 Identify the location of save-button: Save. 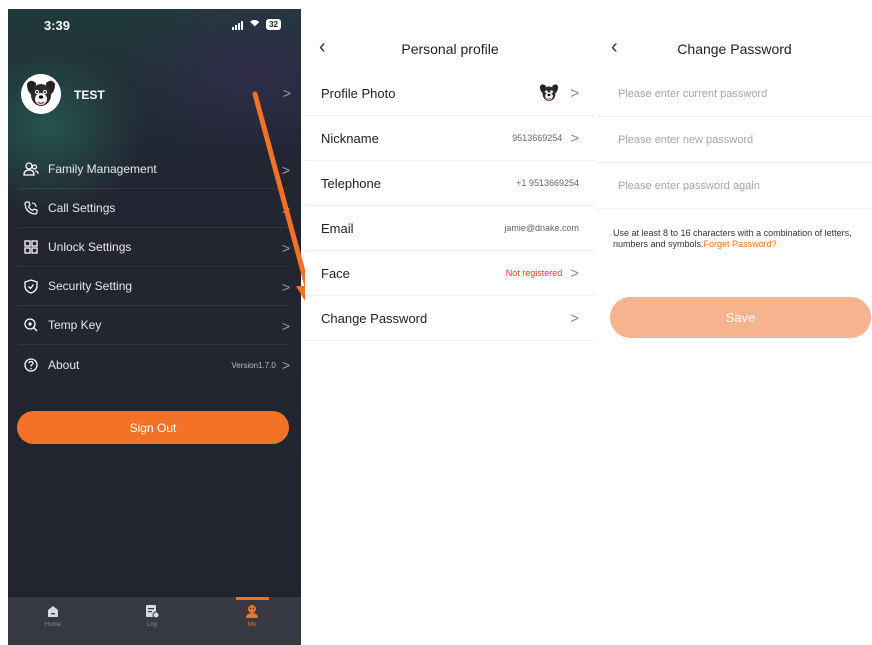
(740, 317).